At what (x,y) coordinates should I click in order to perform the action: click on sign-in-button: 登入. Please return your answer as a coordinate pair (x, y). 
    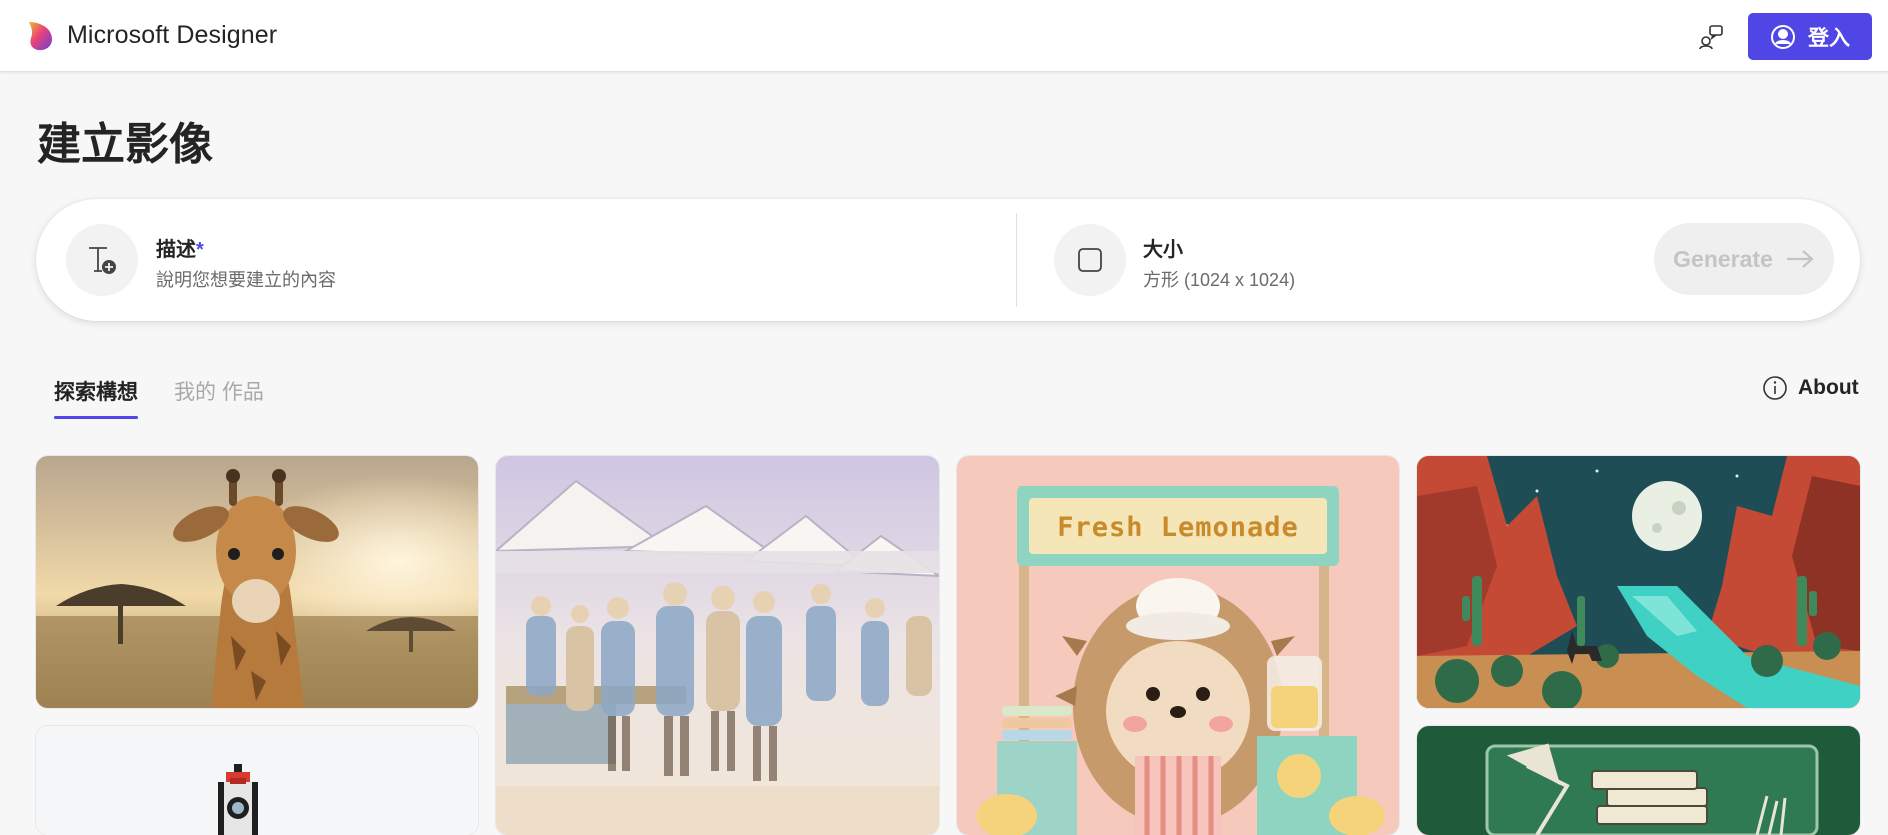
    Looking at the image, I should click on (1810, 36).